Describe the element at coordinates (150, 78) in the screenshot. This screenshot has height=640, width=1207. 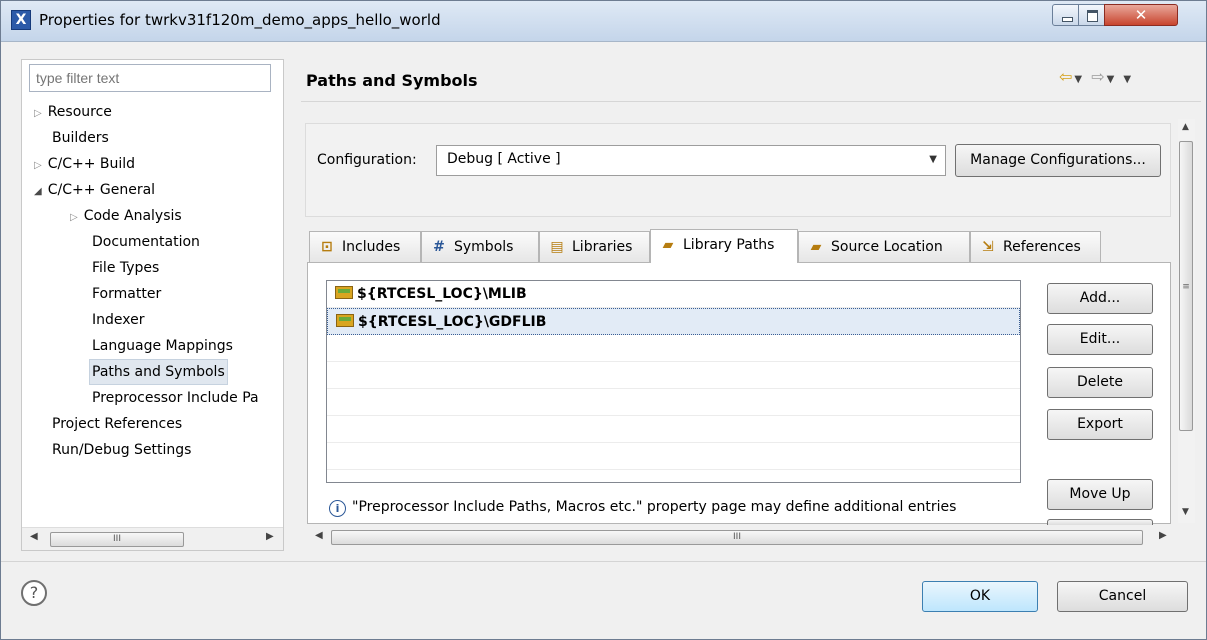
I see `filter-input` at that location.